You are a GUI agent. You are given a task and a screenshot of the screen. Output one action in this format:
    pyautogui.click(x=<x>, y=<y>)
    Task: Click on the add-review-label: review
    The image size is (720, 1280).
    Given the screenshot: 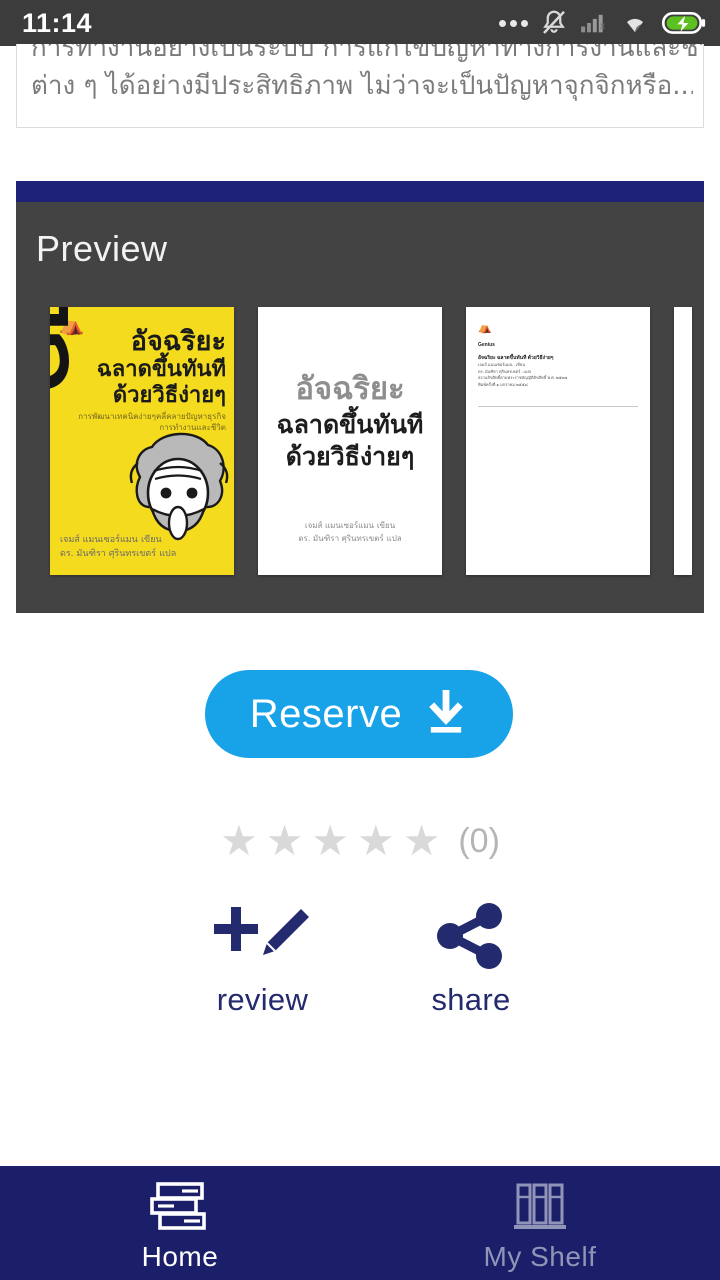 What is the action you would take?
    pyautogui.click(x=262, y=999)
    